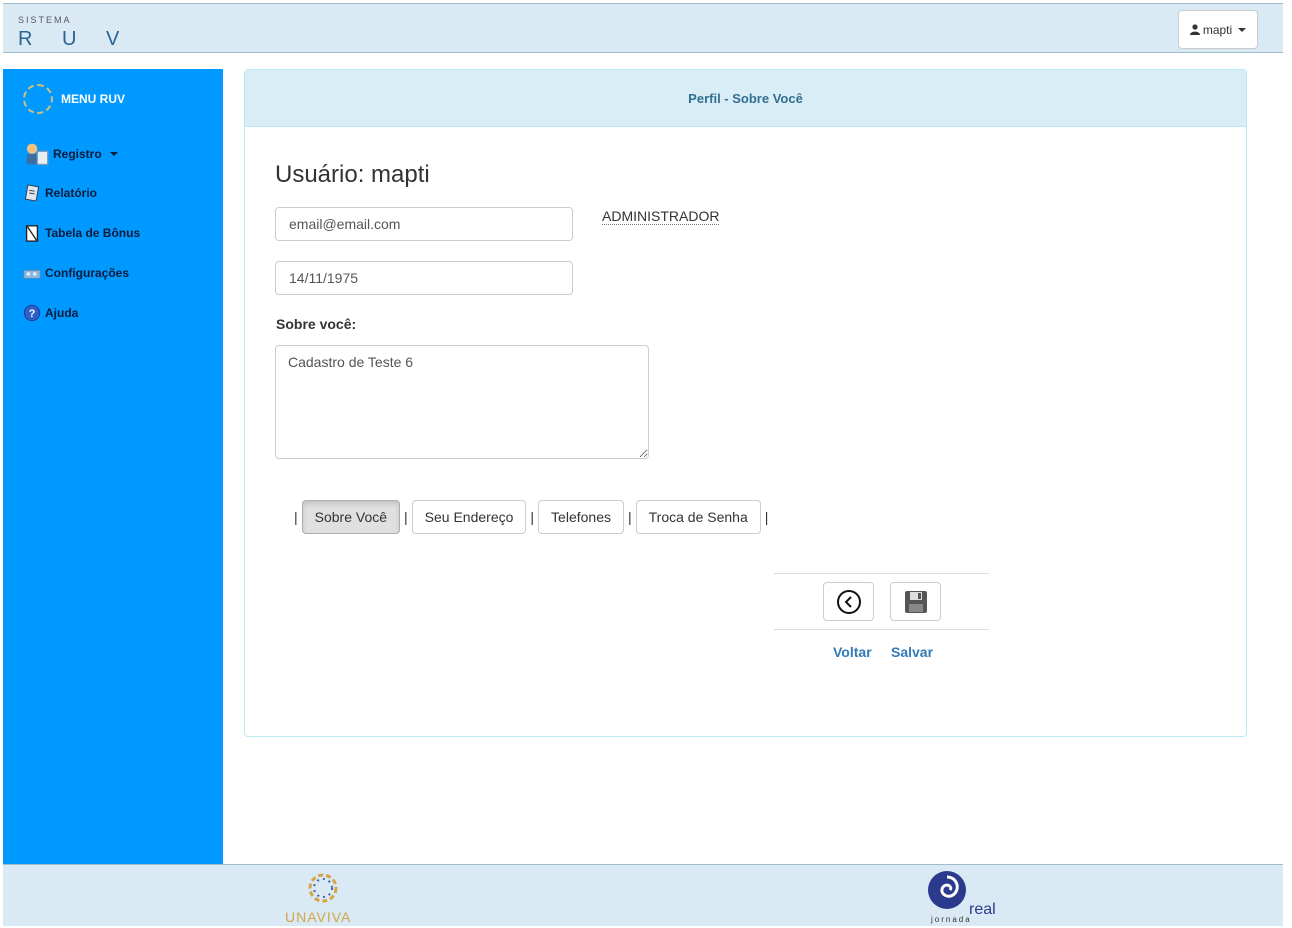 The image size is (1292, 928). I want to click on sidebar-item-label: Configurações, so click(87, 273).